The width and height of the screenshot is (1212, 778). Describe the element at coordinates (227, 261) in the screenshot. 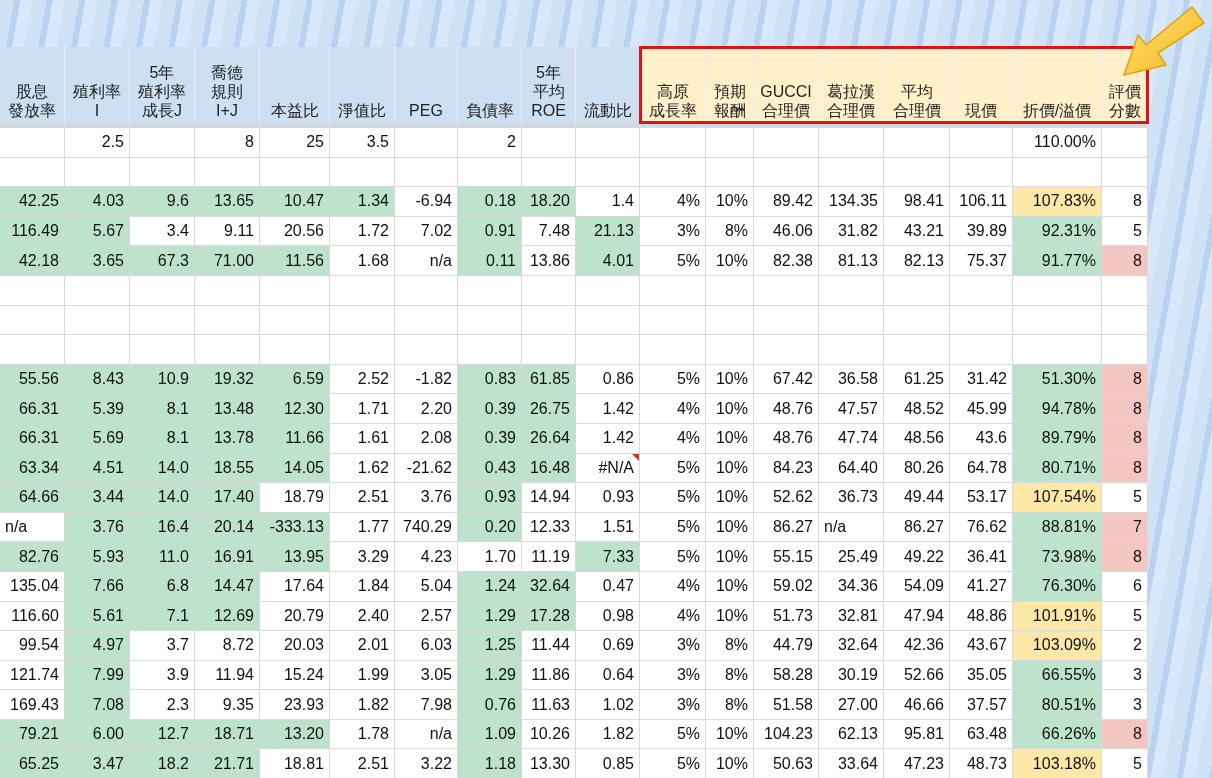

I see `table-cell: 71.00` at that location.